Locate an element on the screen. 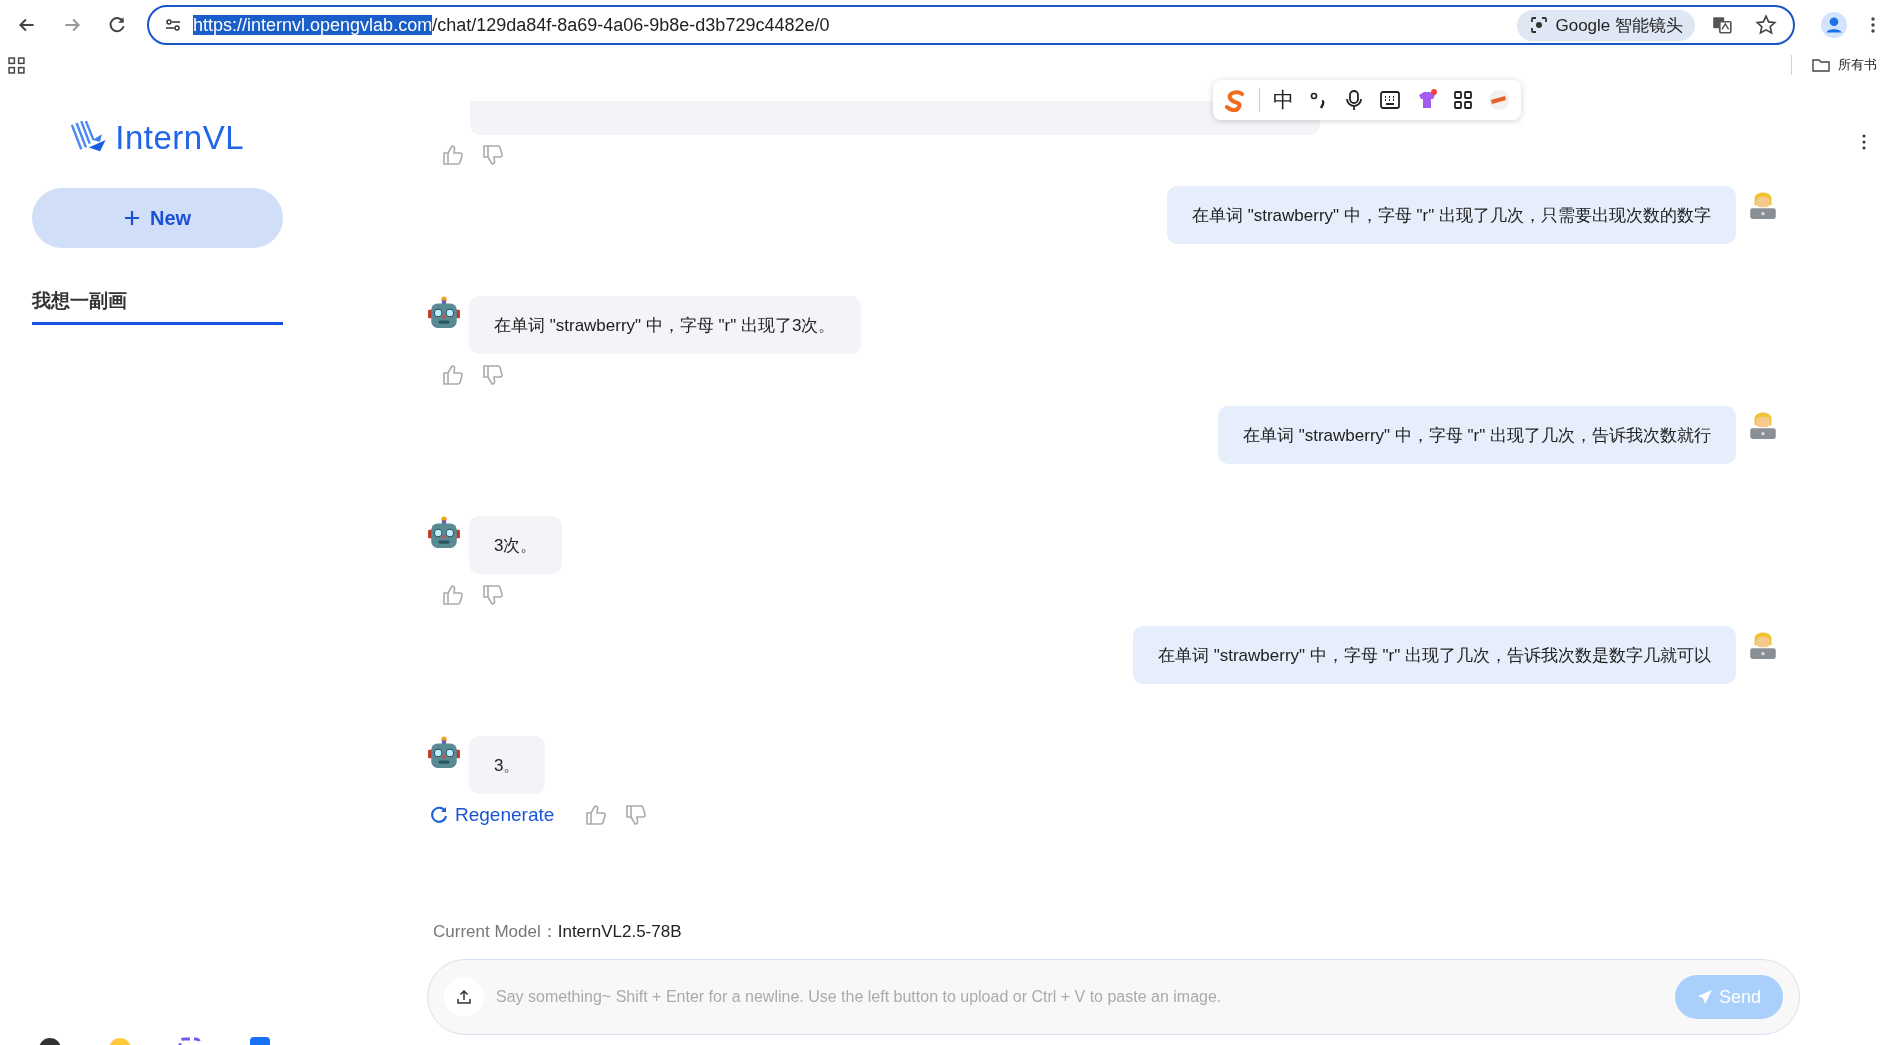 The image size is (1885, 1045). sogou-logo-icon is located at coordinates (1235, 100).